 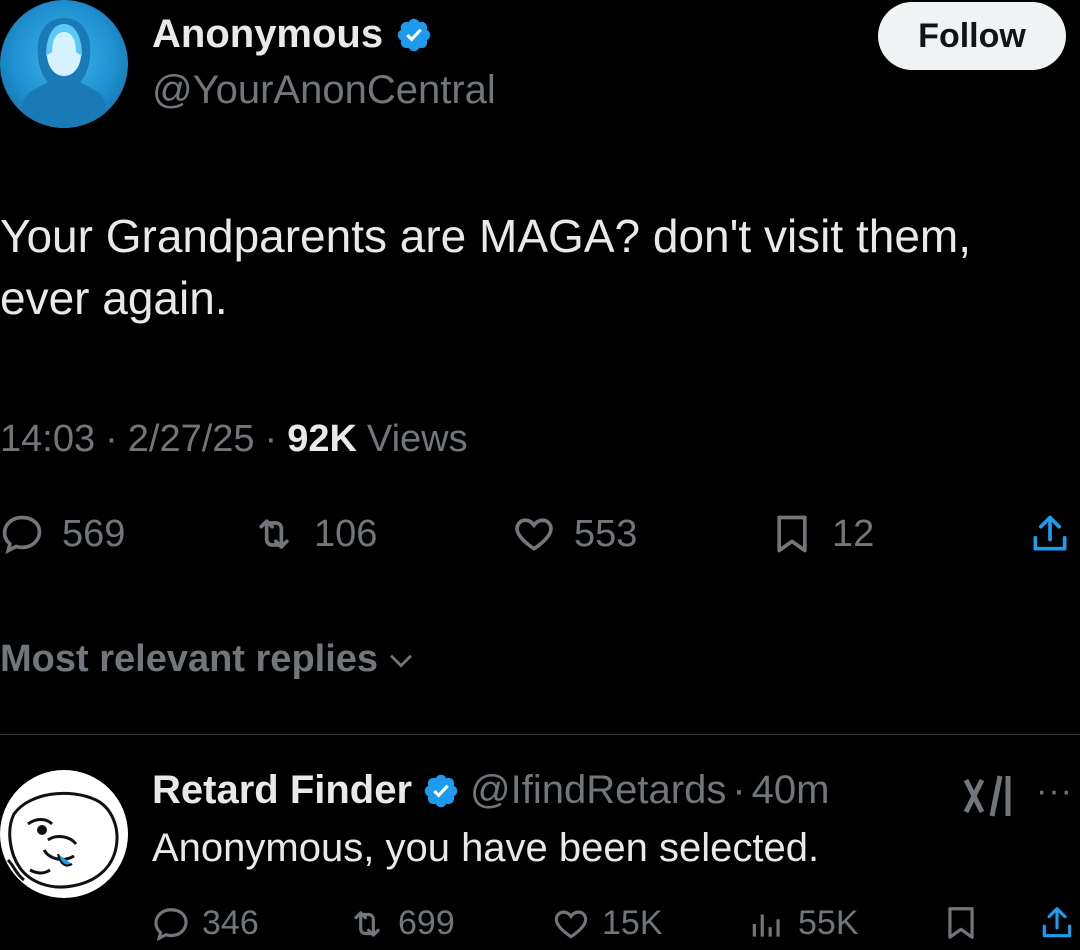 What do you see at coordinates (189, 659) in the screenshot?
I see `replies-section-title: Most relevant replies` at bounding box center [189, 659].